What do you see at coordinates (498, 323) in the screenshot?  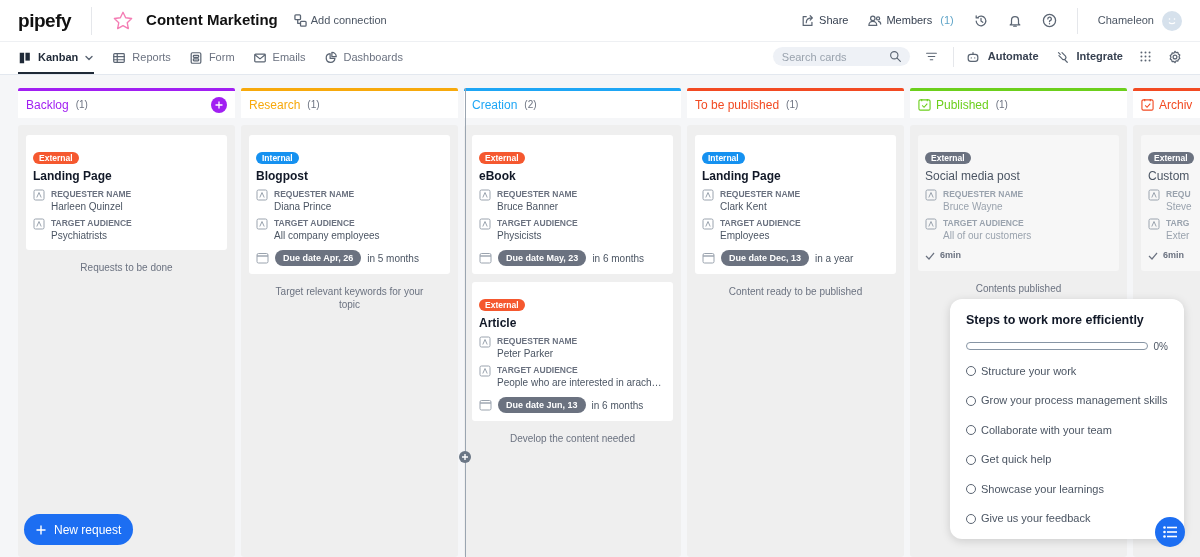 I see `card-title: Article` at bounding box center [498, 323].